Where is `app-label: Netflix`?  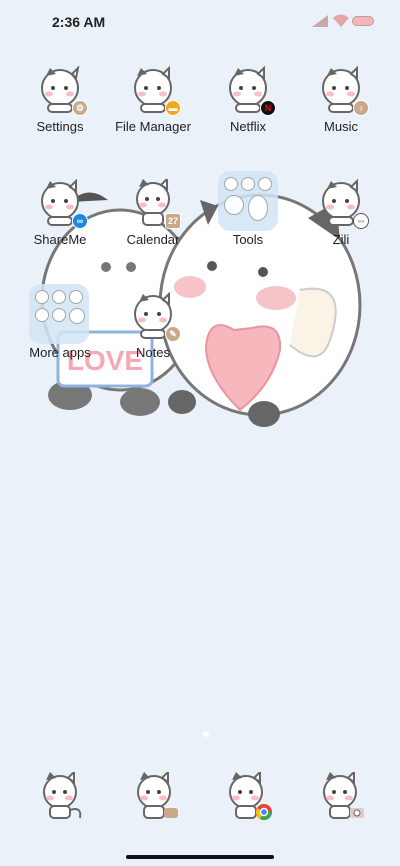
app-label: Netflix is located at coordinates (248, 126).